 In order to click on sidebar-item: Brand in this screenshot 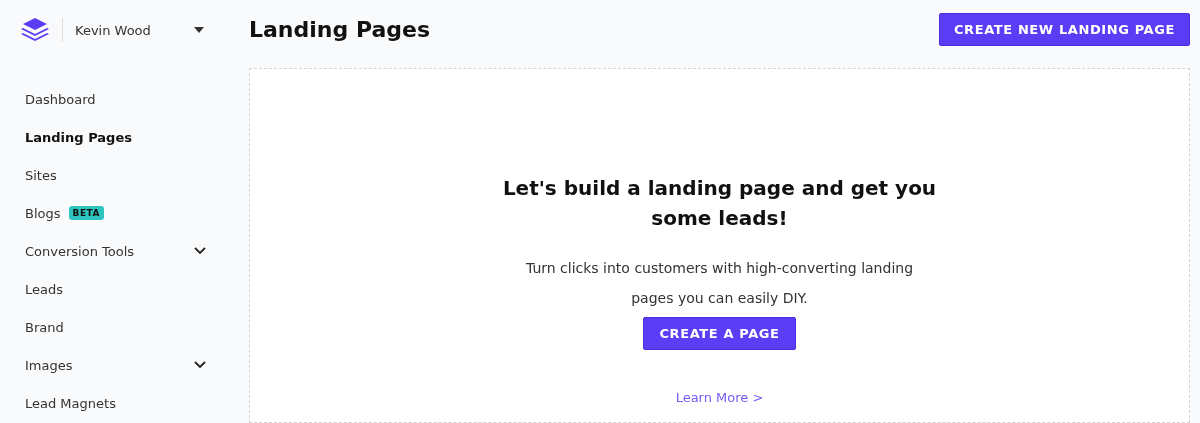, I will do `click(120, 327)`.